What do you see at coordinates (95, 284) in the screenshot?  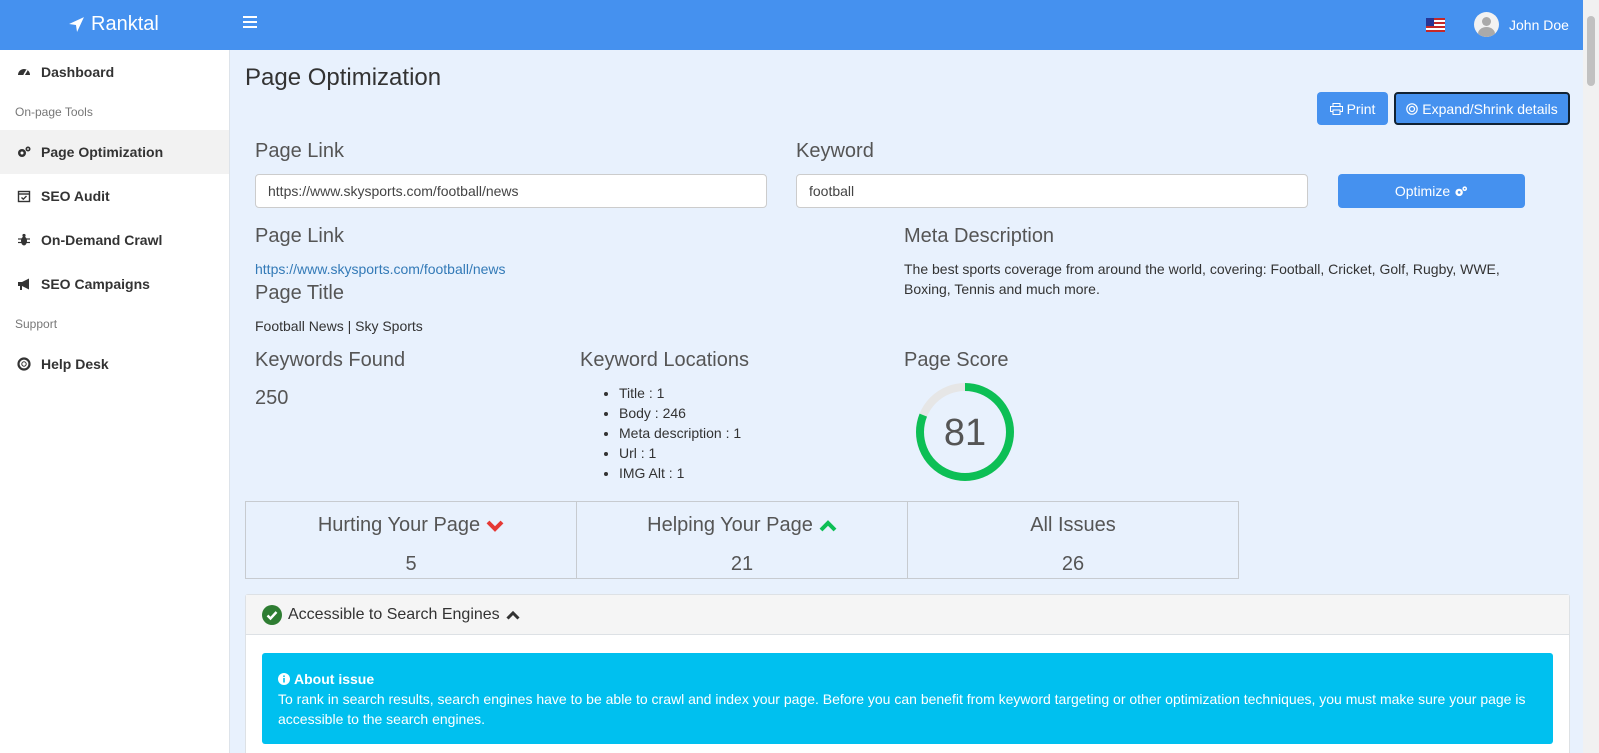 I see `sidebar-item-label: SEO Campaigns` at bounding box center [95, 284].